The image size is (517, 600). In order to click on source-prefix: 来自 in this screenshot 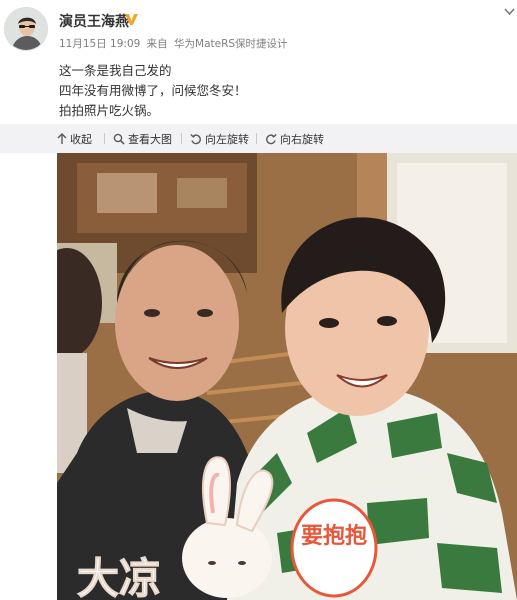, I will do `click(157, 44)`.